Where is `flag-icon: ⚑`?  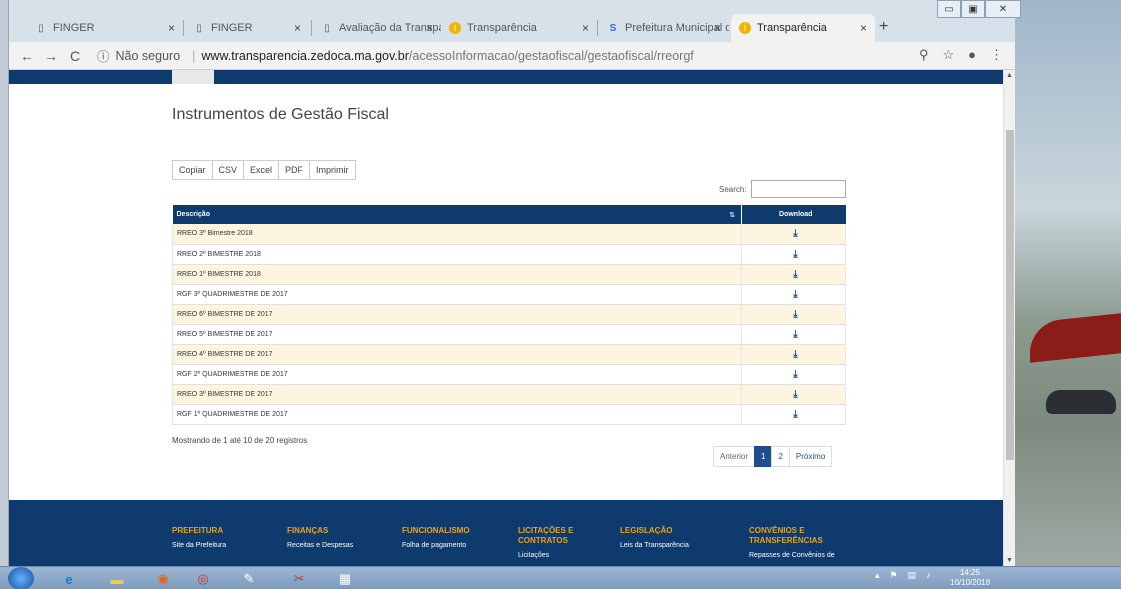
flag-icon: ⚑ is located at coordinates (894, 575).